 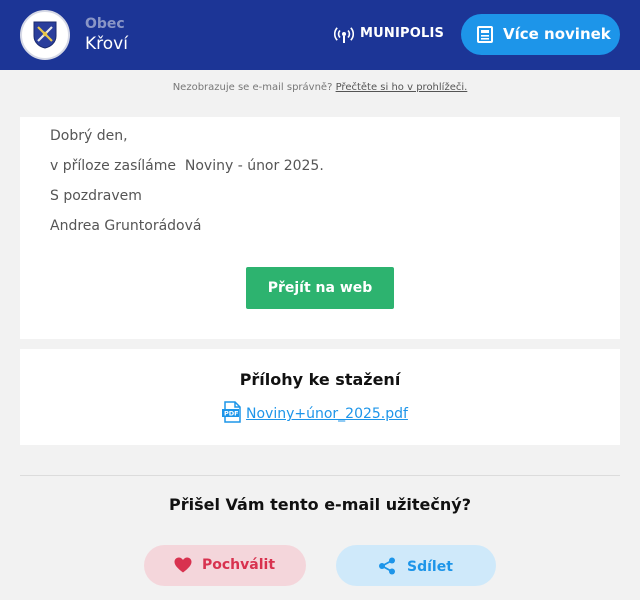 I want to click on more-news-button: Více novinek, so click(x=540, y=34).